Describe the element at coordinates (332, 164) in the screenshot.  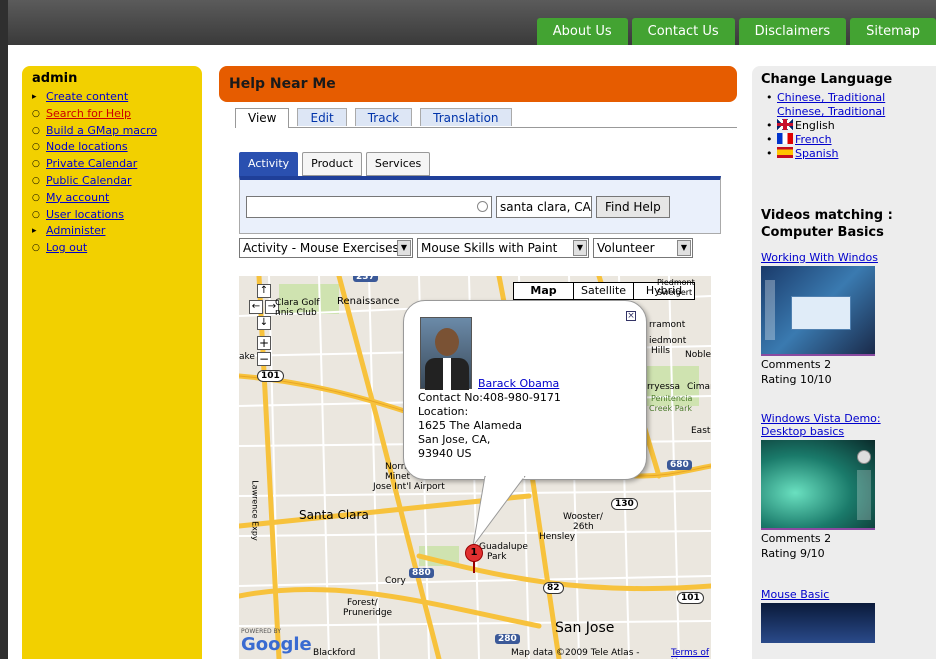
I see `tab-product: Product` at that location.